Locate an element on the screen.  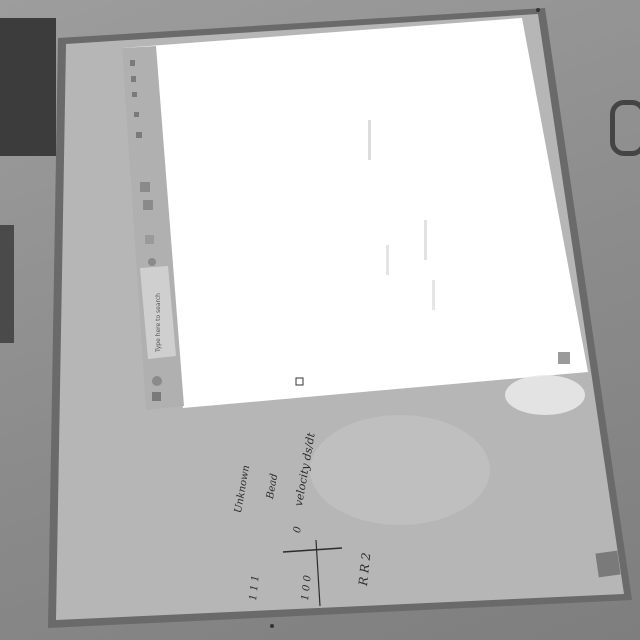
windows-logo-icon is located at coordinates (156, 396).